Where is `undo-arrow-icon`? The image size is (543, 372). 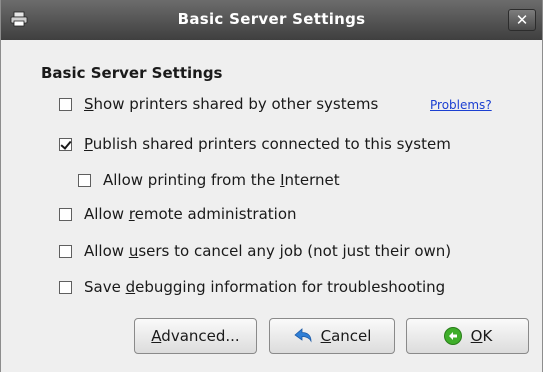
undo-arrow-icon is located at coordinates (302, 335).